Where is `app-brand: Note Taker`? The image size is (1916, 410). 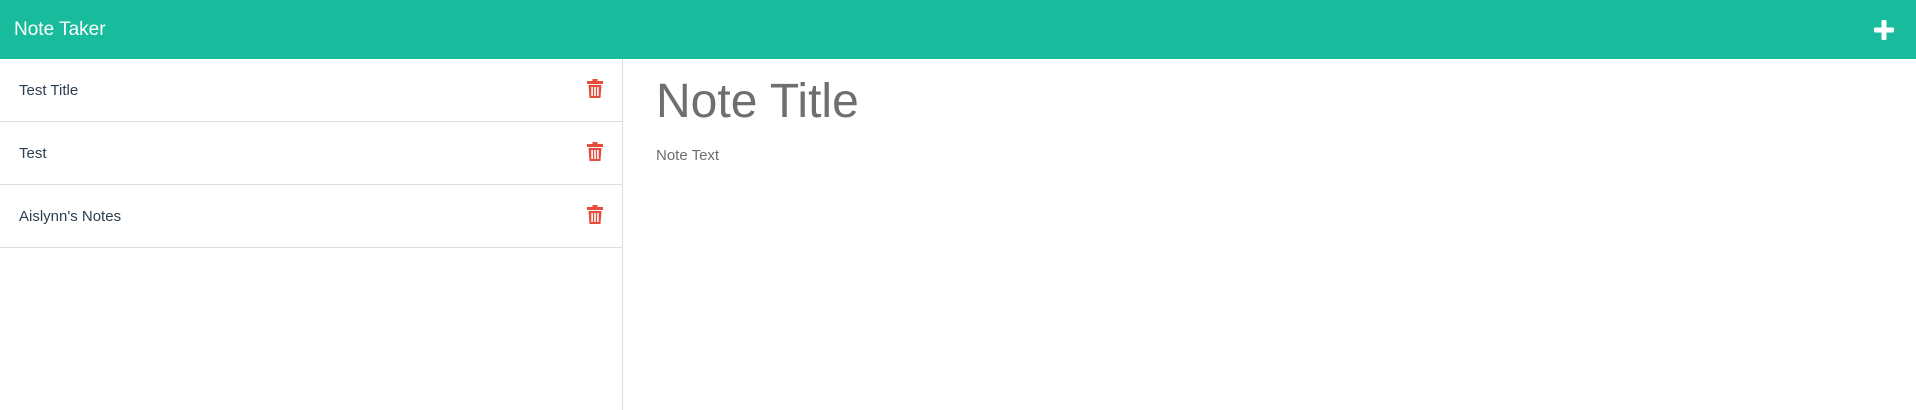 app-brand: Note Taker is located at coordinates (60, 29).